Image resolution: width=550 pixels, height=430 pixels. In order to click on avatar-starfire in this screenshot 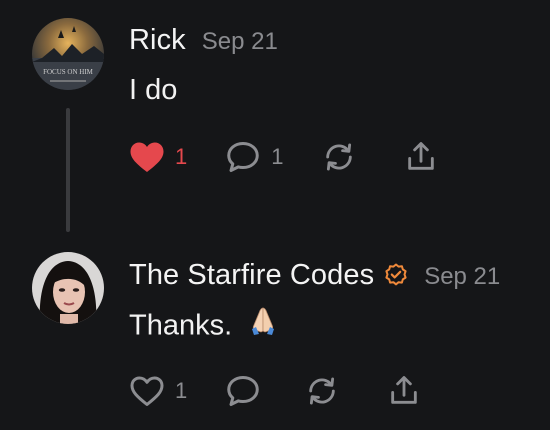, I will do `click(68, 288)`.